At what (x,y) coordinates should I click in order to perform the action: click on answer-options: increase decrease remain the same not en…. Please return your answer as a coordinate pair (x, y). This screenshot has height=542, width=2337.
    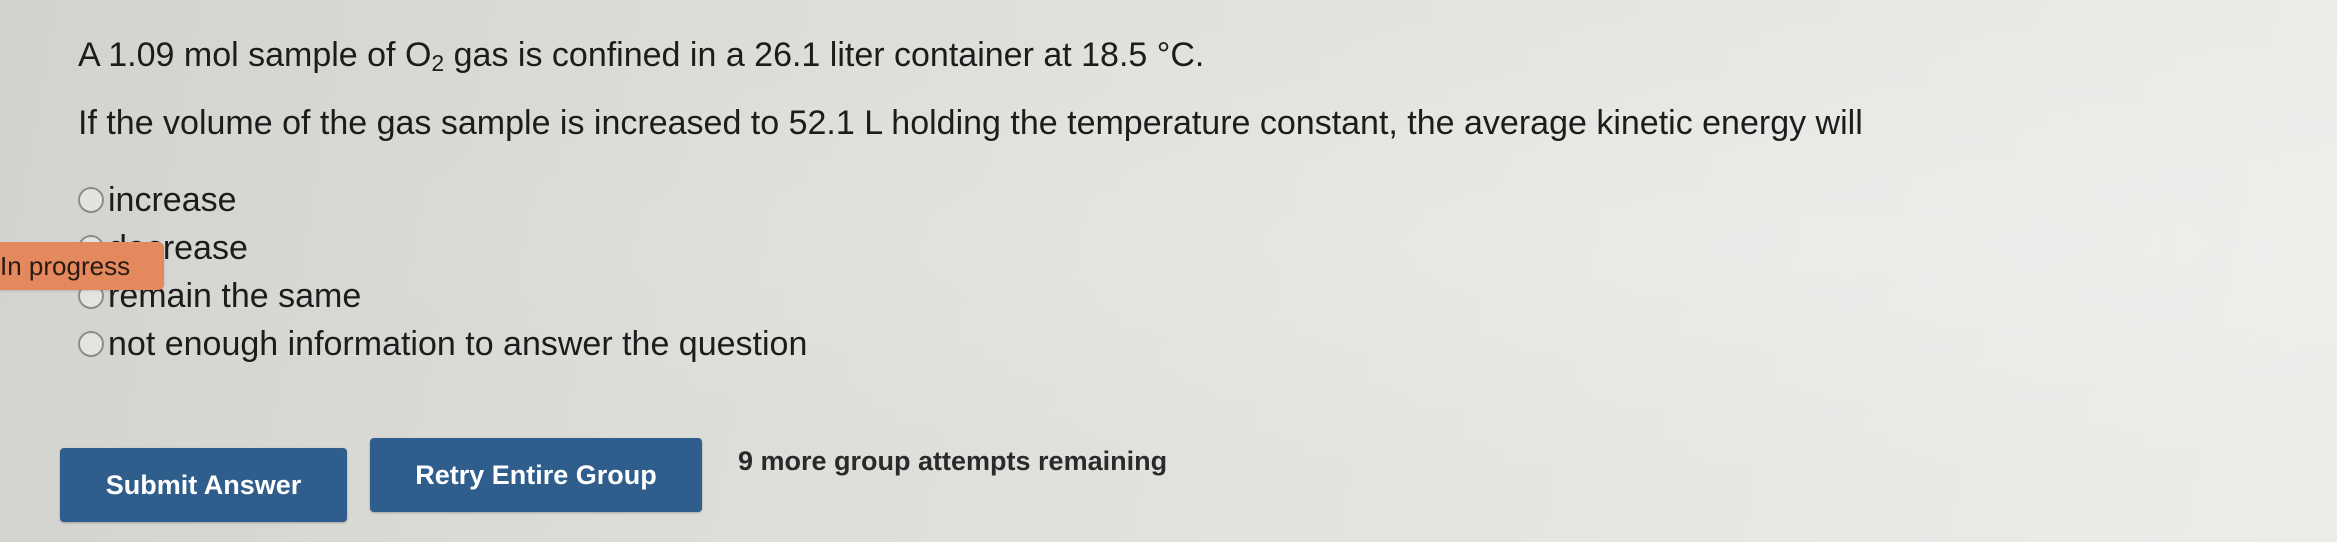
    Looking at the image, I should click on (442, 272).